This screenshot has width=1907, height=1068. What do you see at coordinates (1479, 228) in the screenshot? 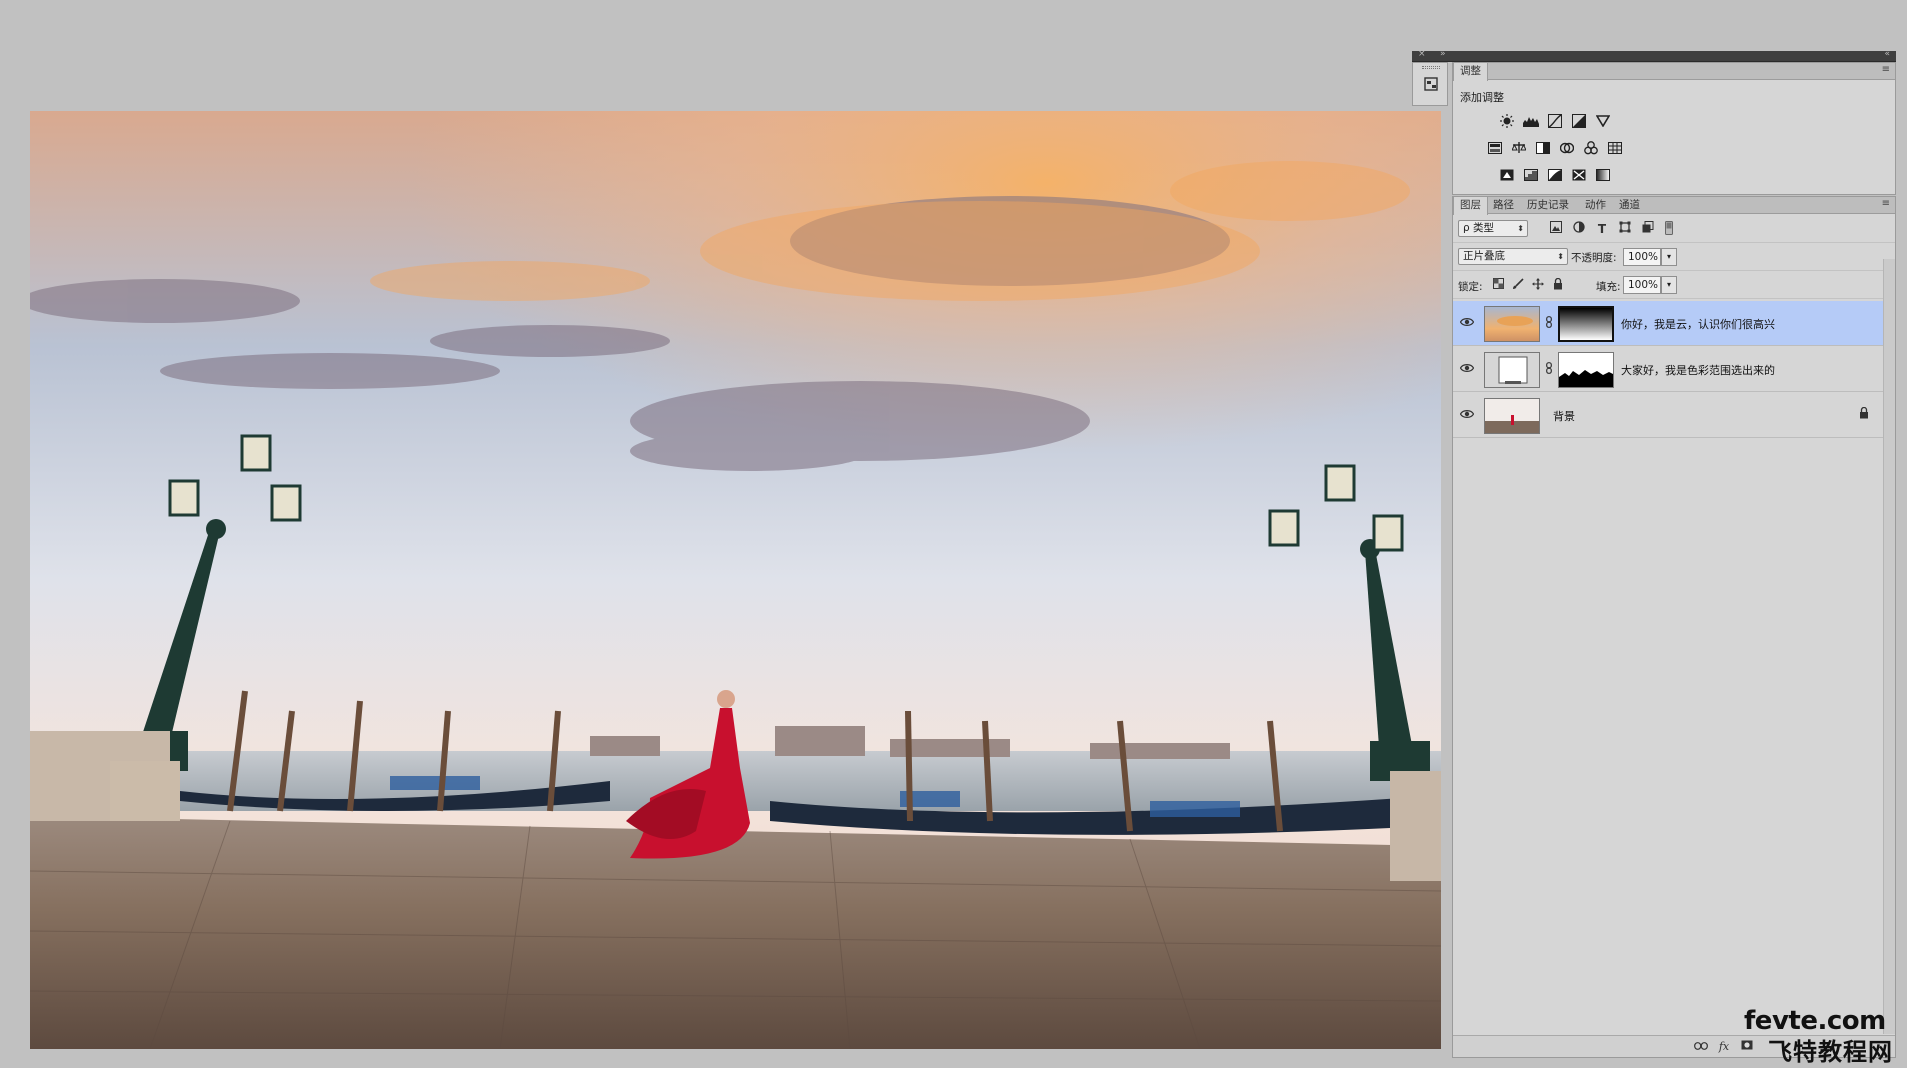
I see `filter-type-value: ρ 类型` at bounding box center [1479, 228].